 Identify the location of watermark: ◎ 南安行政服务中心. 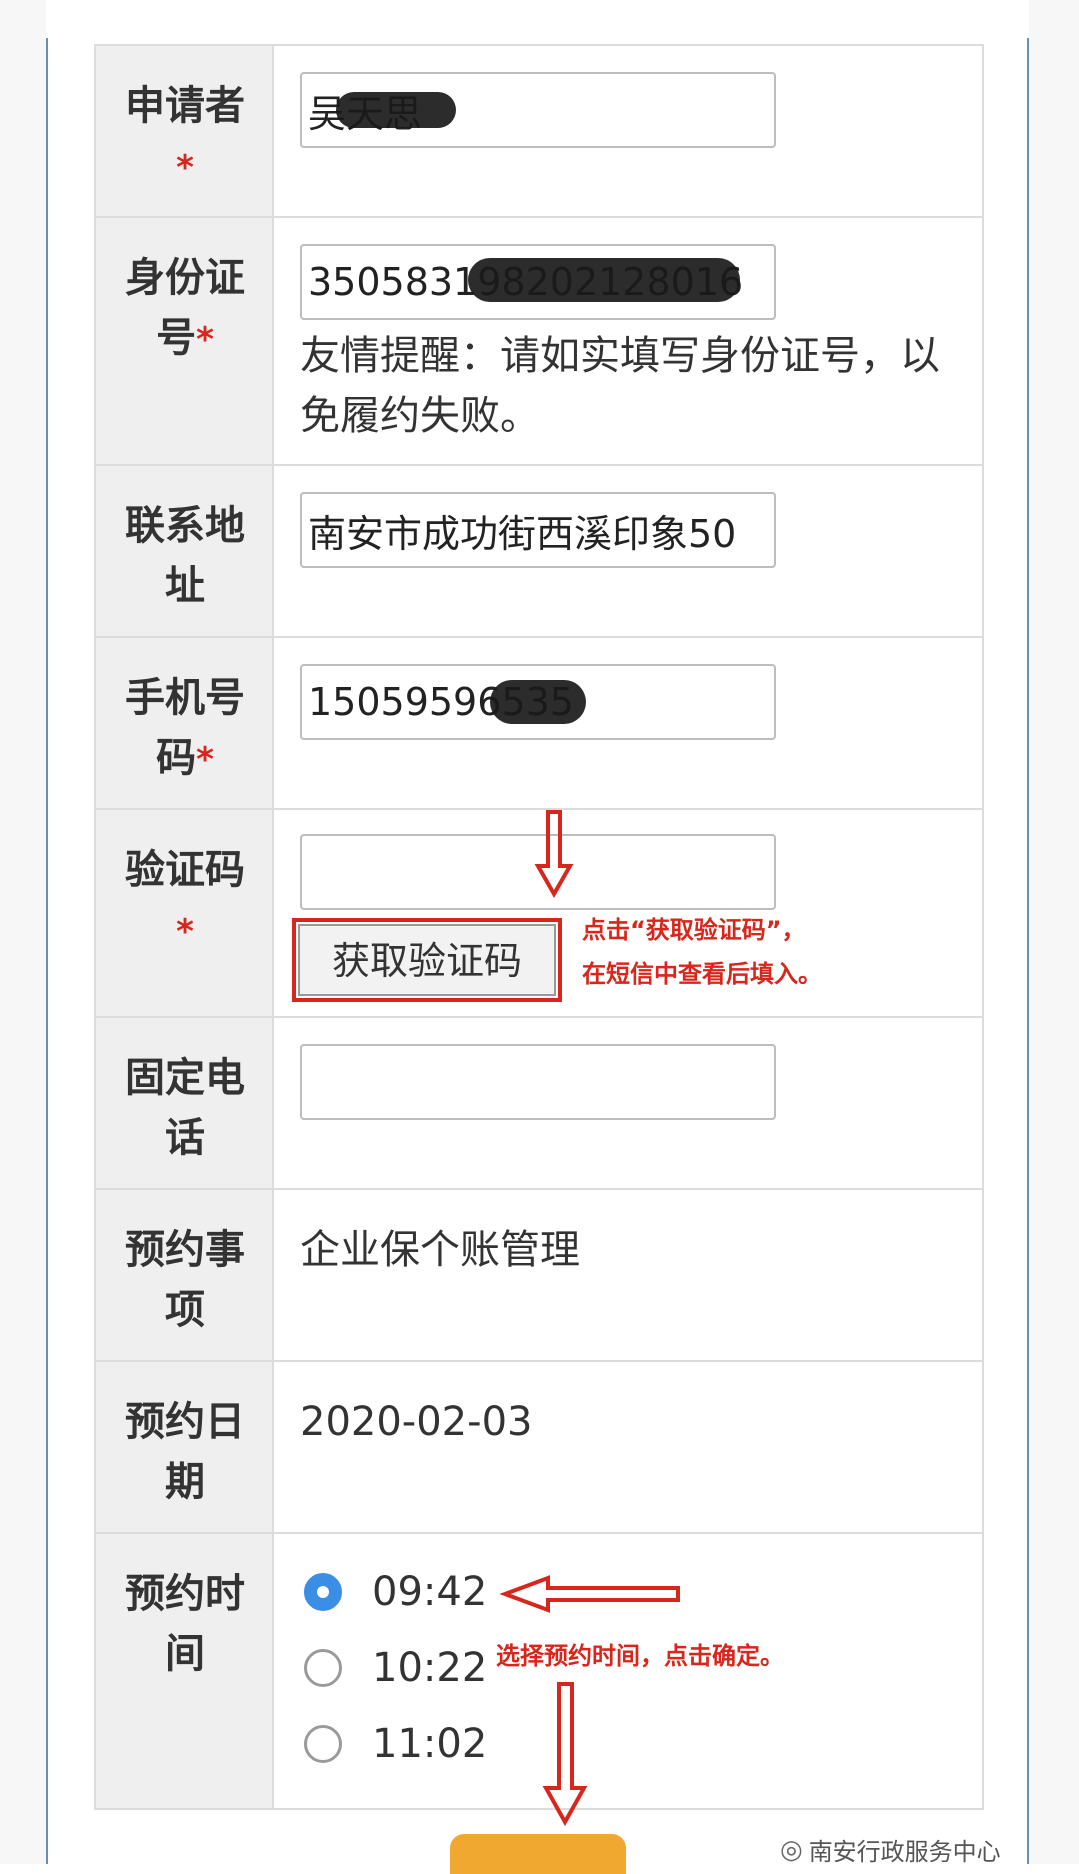
(890, 1849).